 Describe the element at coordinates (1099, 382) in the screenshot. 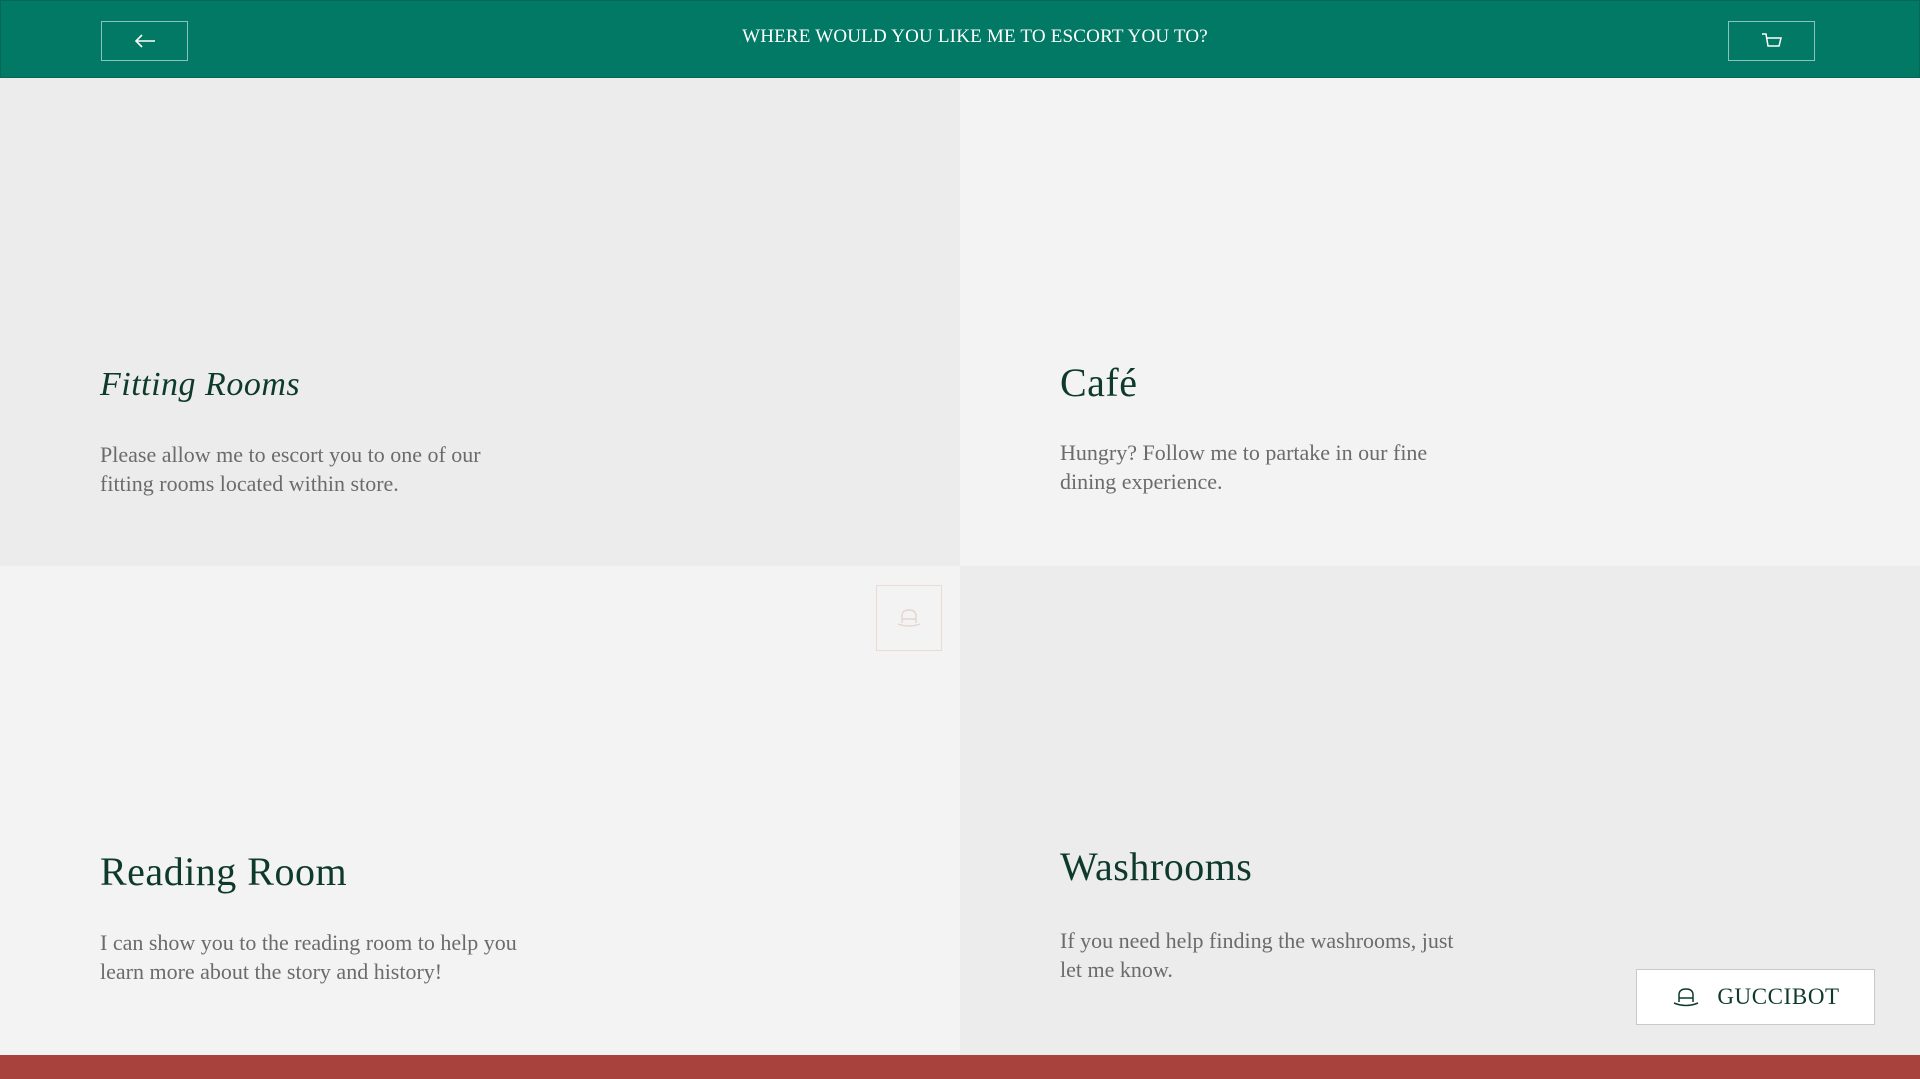

I see `destination-title: Café` at that location.